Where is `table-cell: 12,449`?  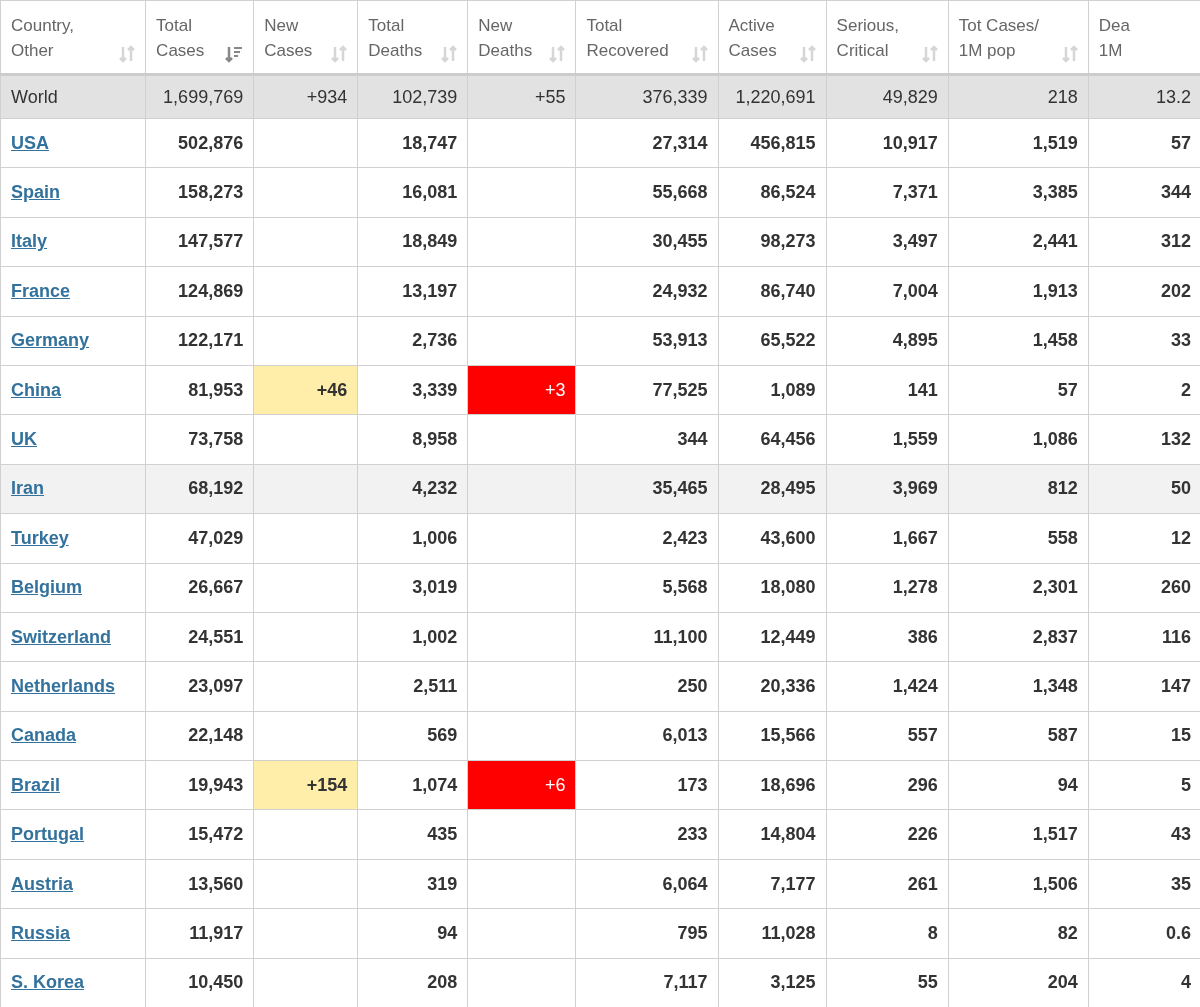 table-cell: 12,449 is located at coordinates (788, 636).